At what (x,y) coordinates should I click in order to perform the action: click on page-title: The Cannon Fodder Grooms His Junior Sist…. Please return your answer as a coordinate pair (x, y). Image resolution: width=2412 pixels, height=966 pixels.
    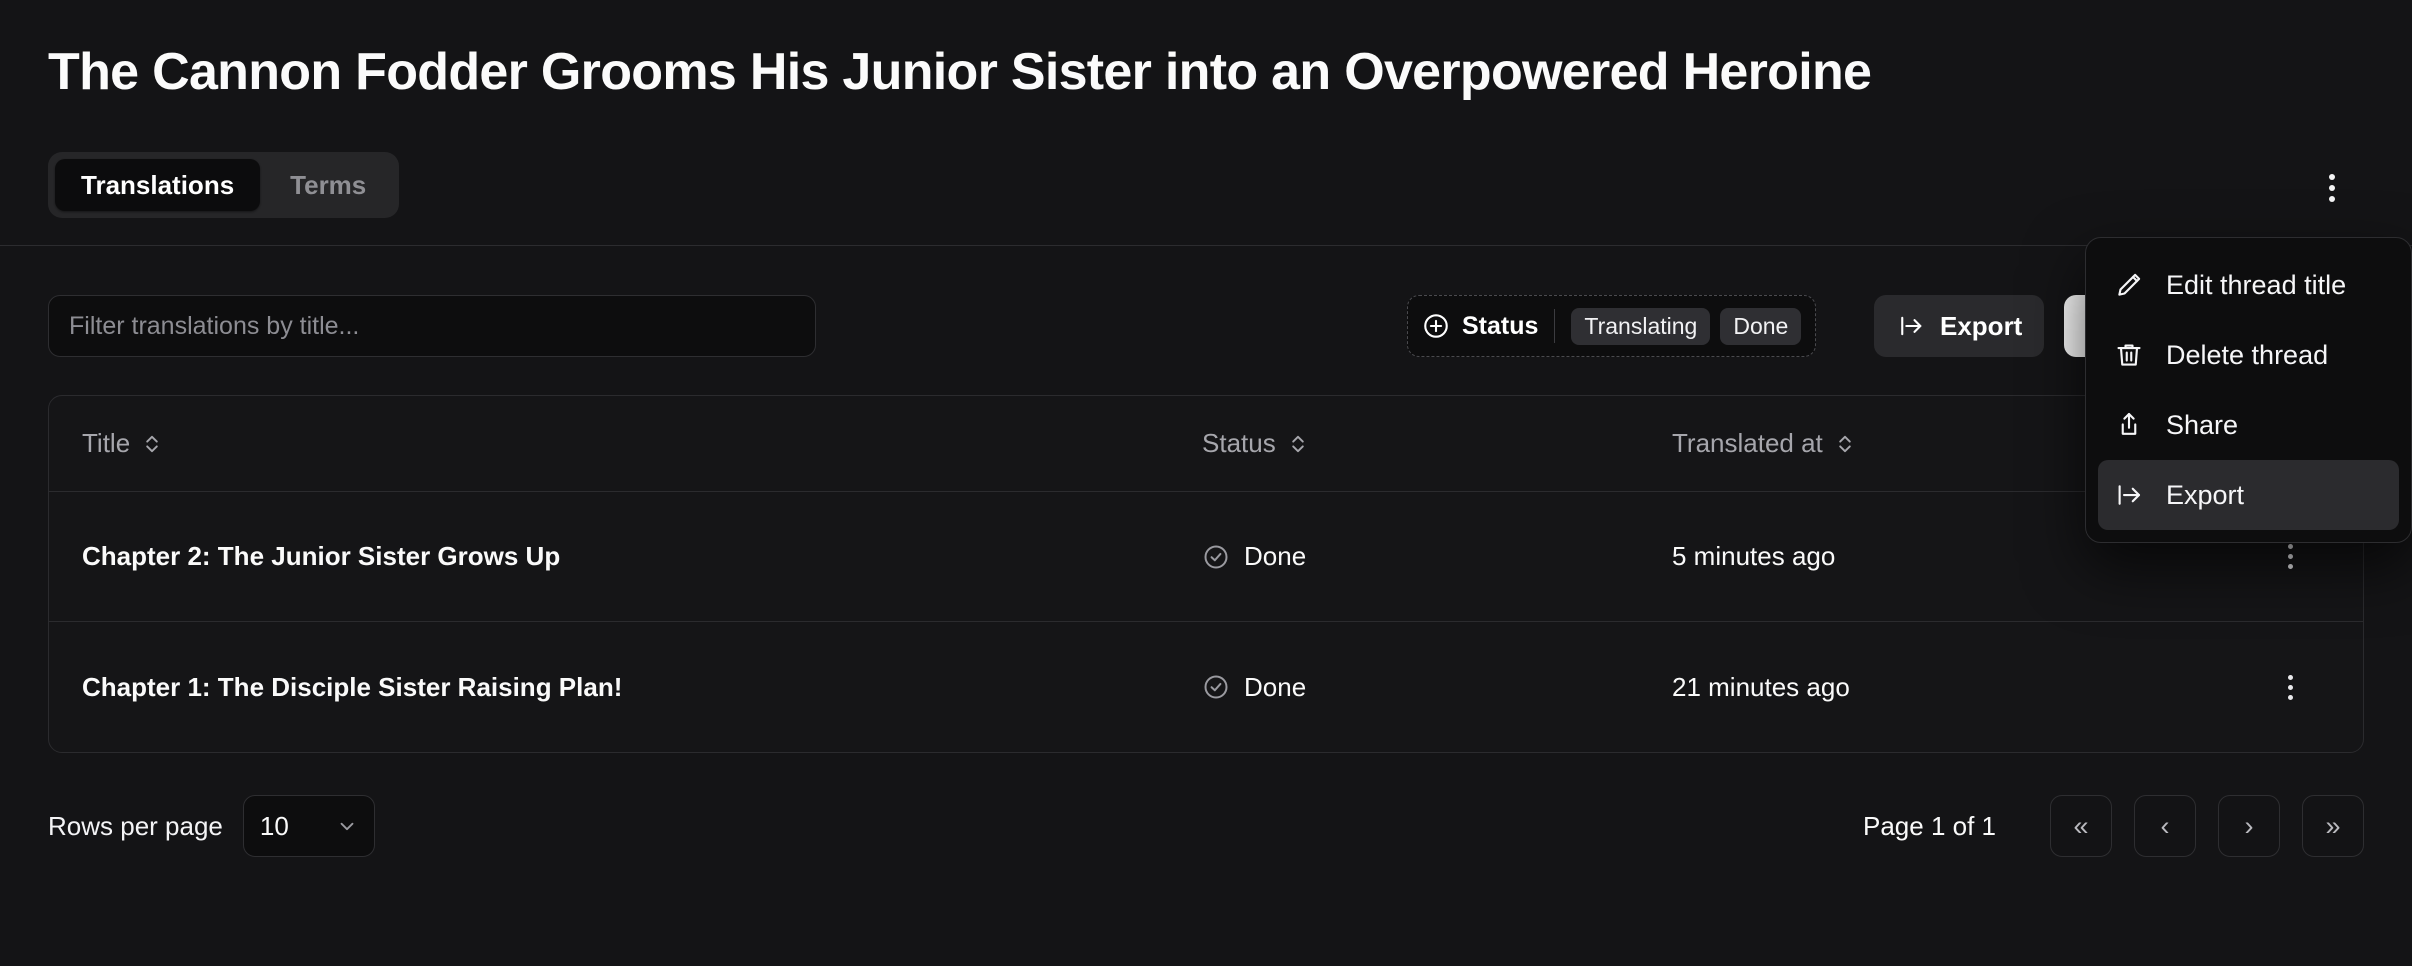
    Looking at the image, I should click on (960, 72).